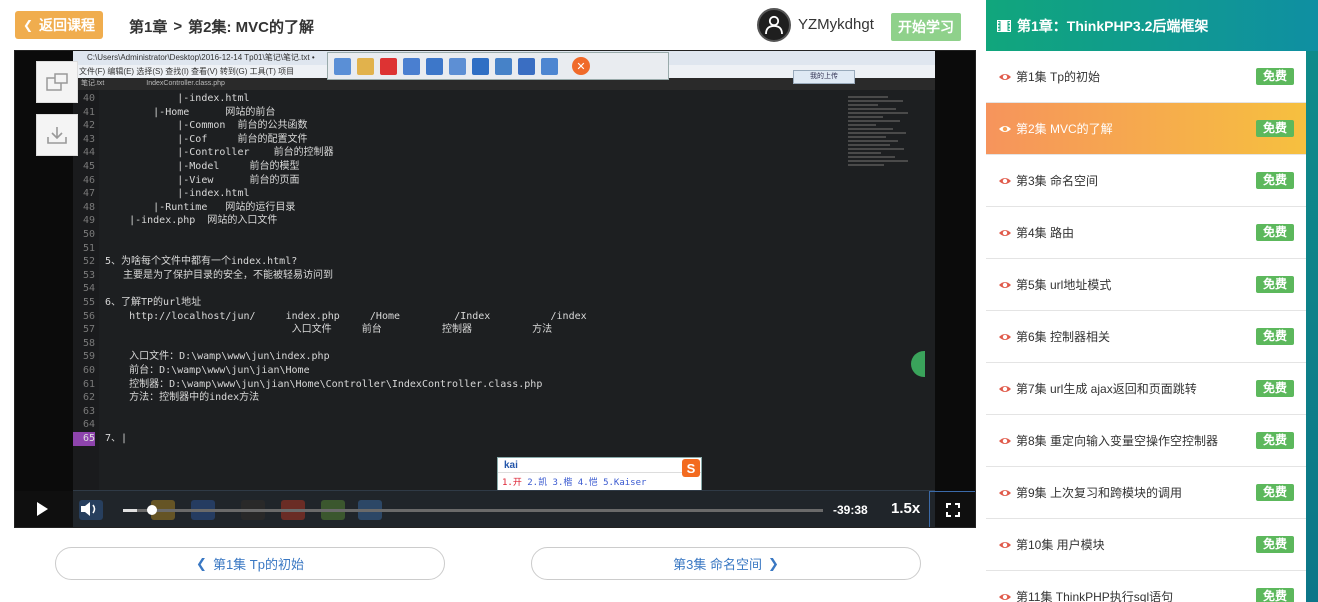  I want to click on sidebar-episode-item: 第8集 重定向输入变量空操作空控制器 免费, so click(1146, 441).